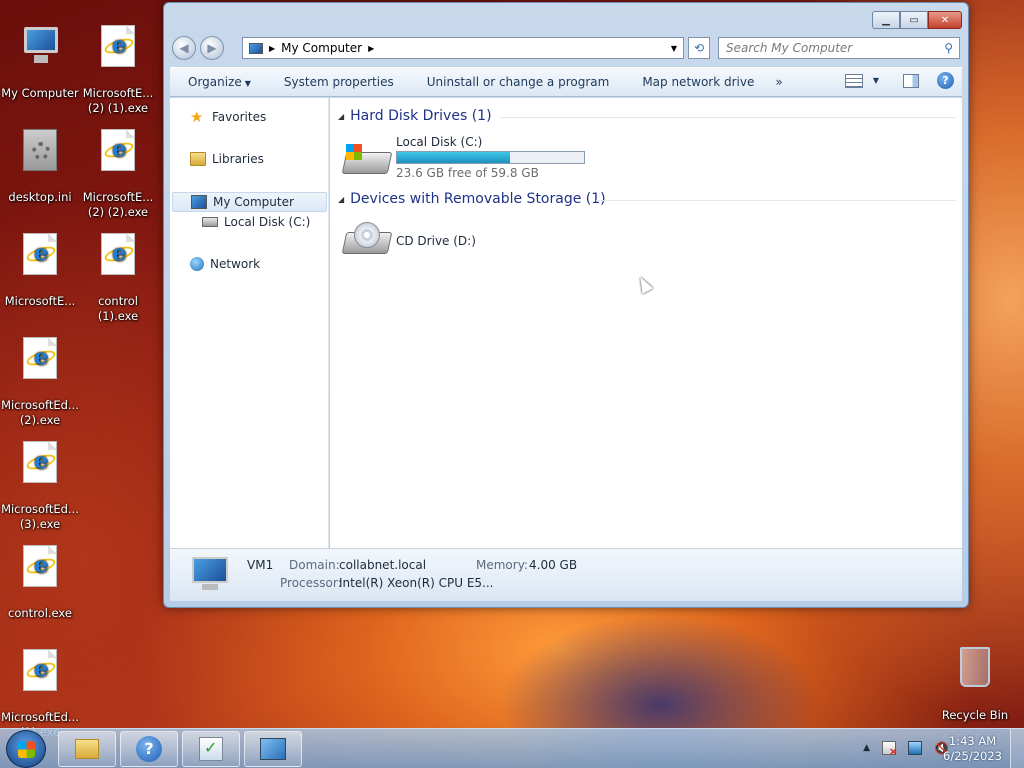 This screenshot has width=1024, height=768. What do you see at coordinates (972, 749) in the screenshot?
I see `clock: 1:43 AM 6/25/2023` at bounding box center [972, 749].